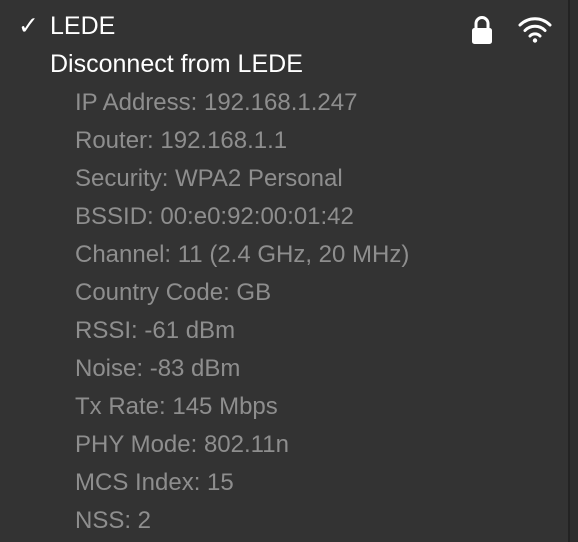  Describe the element at coordinates (158, 368) in the screenshot. I see `detail-noise: Noise: -83 dBm` at that location.